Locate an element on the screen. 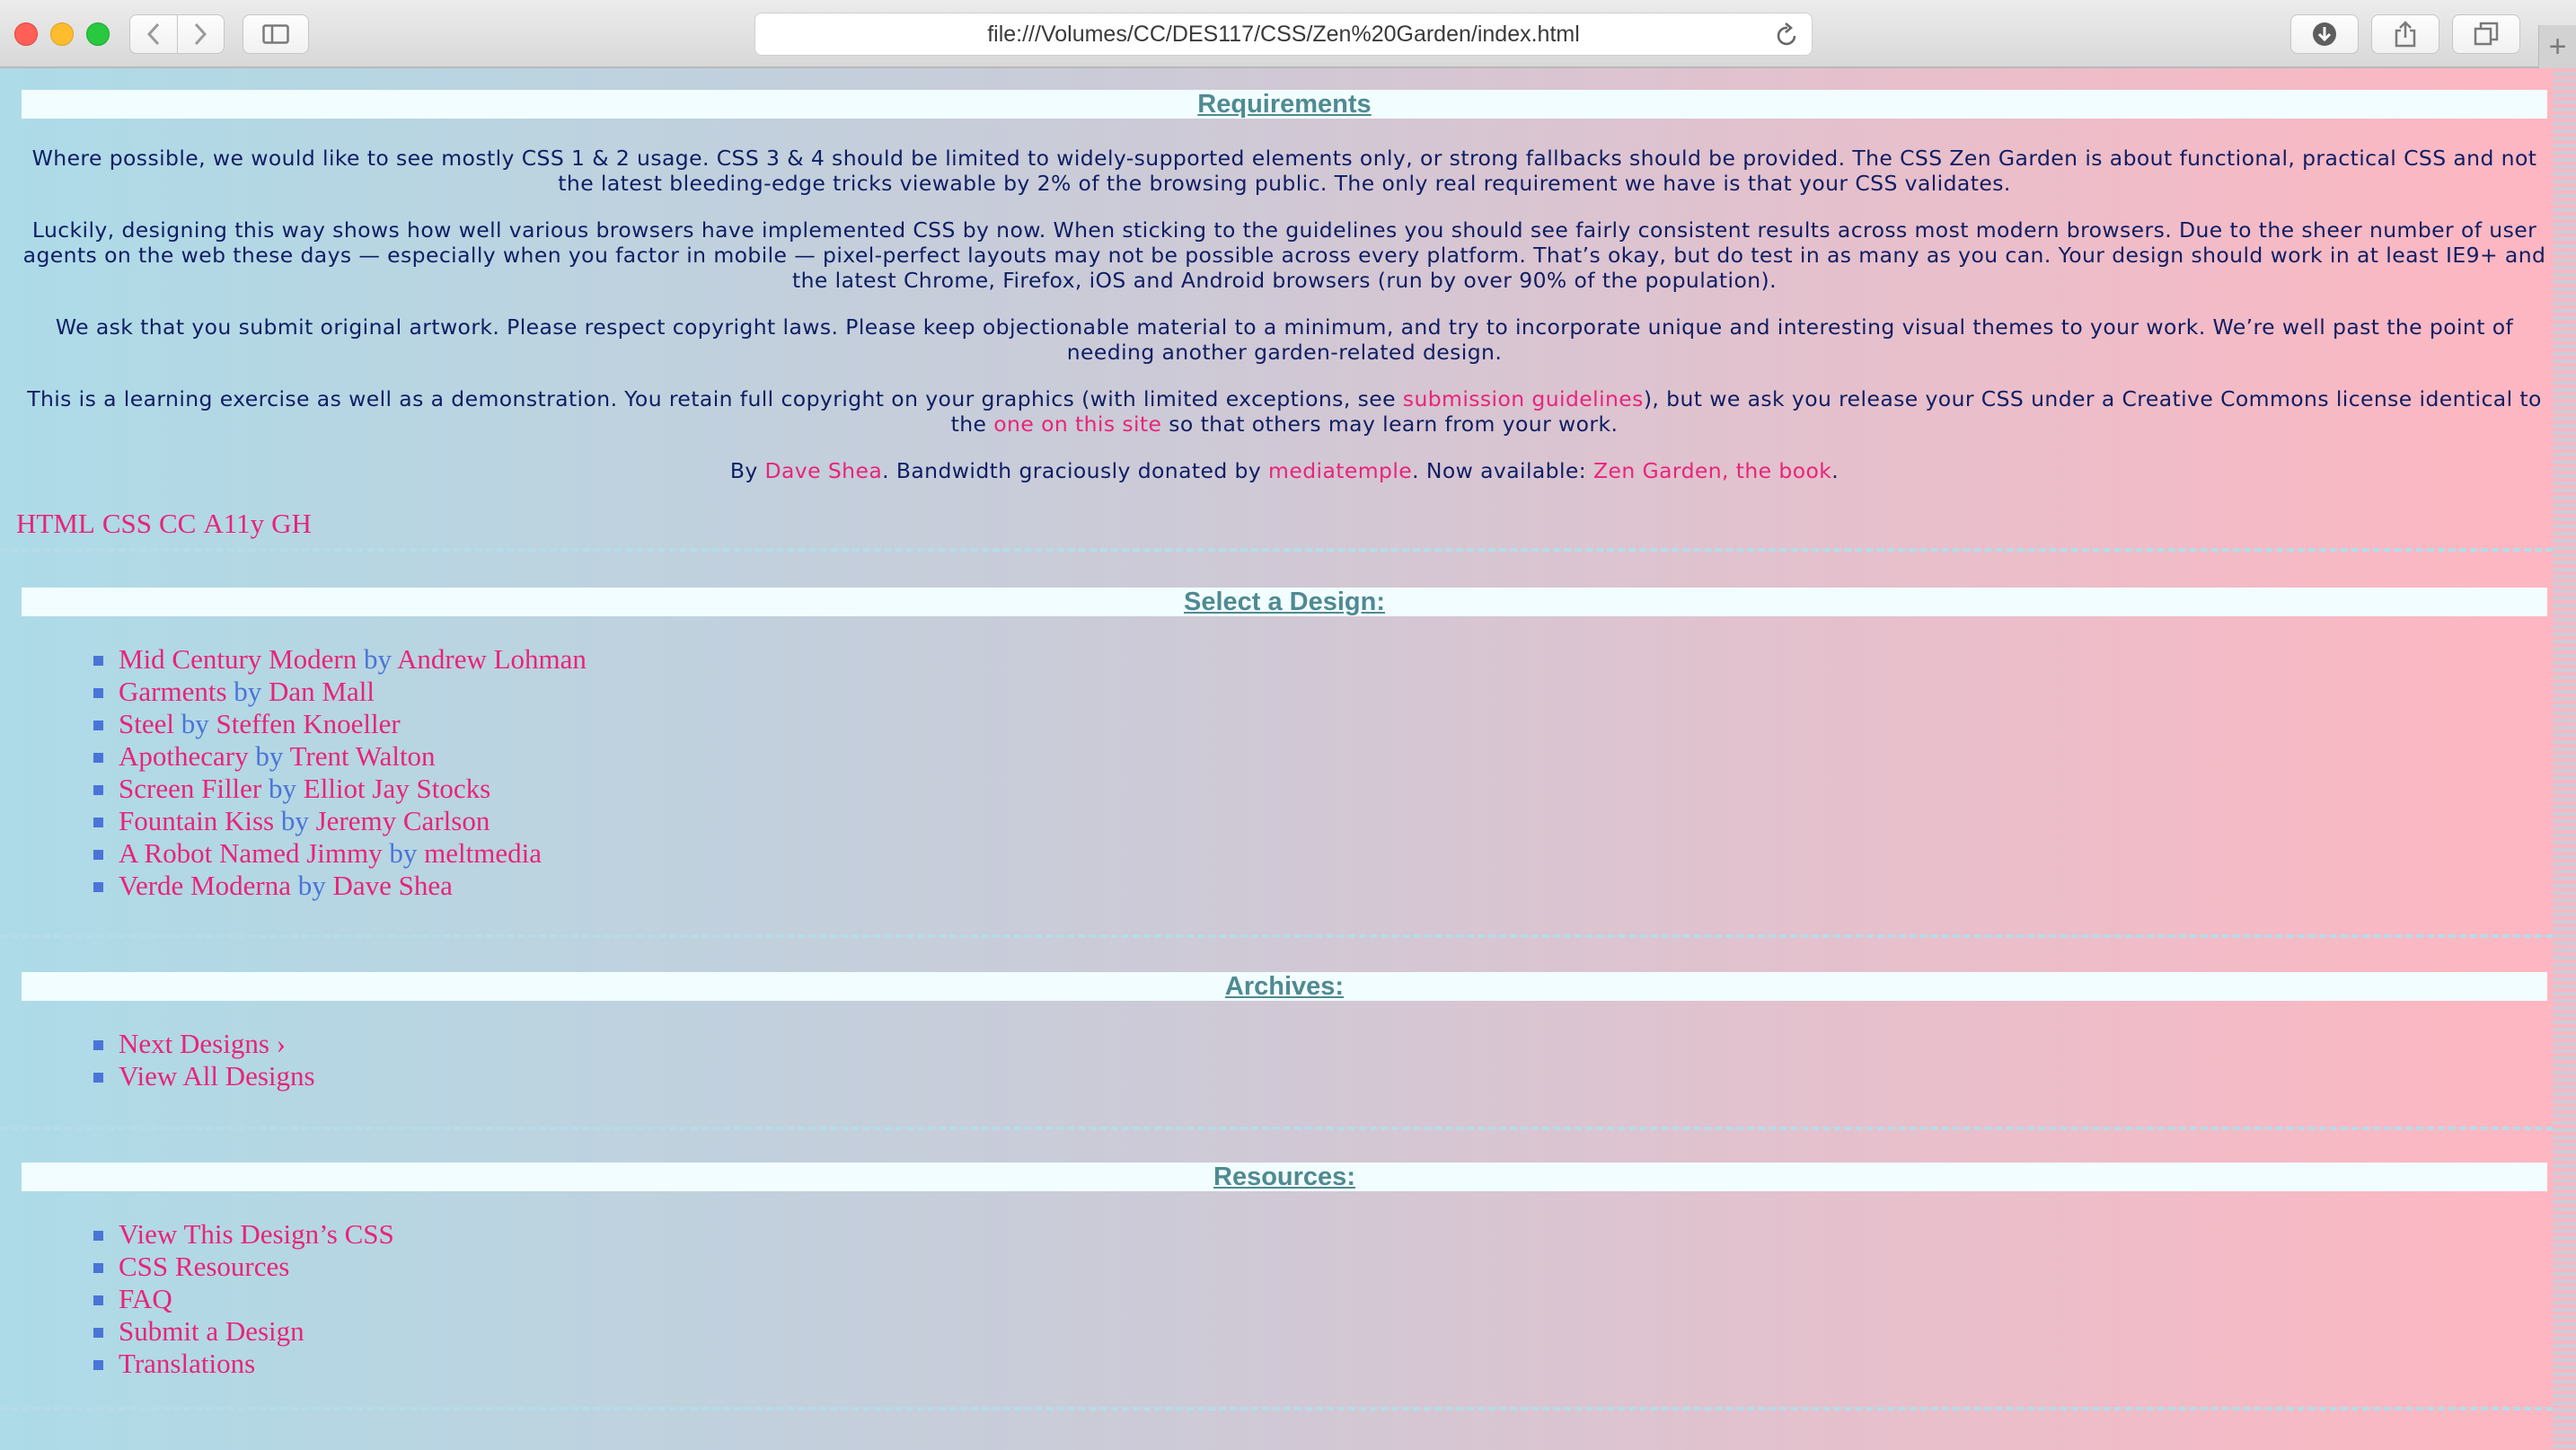 This screenshot has height=1450, width=2576. select-design-heading: Select a Design: is located at coordinates (1284, 601).